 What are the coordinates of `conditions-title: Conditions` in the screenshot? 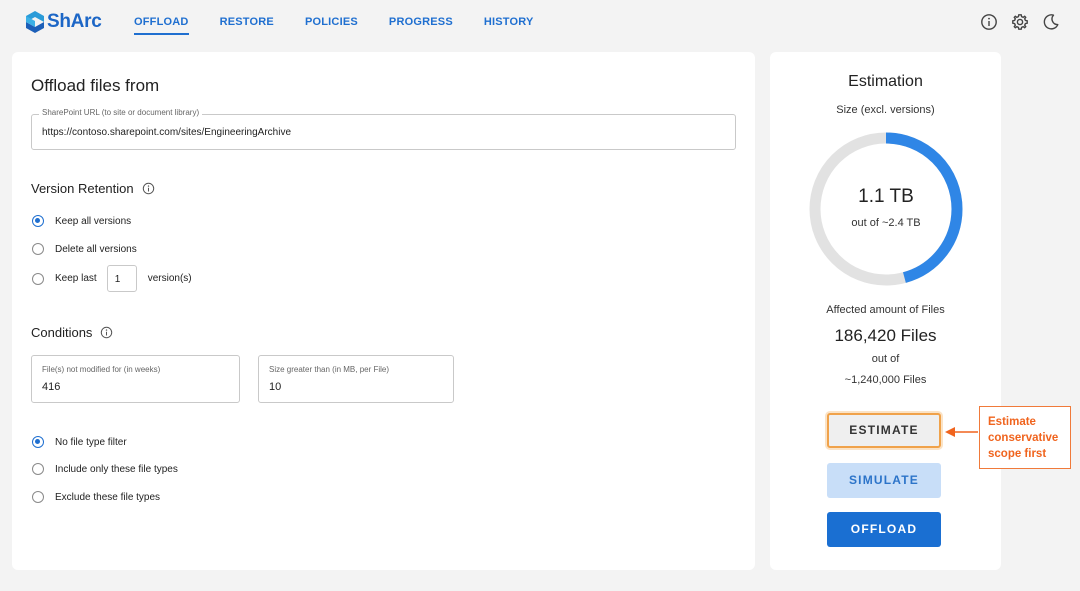 It's located at (62, 332).